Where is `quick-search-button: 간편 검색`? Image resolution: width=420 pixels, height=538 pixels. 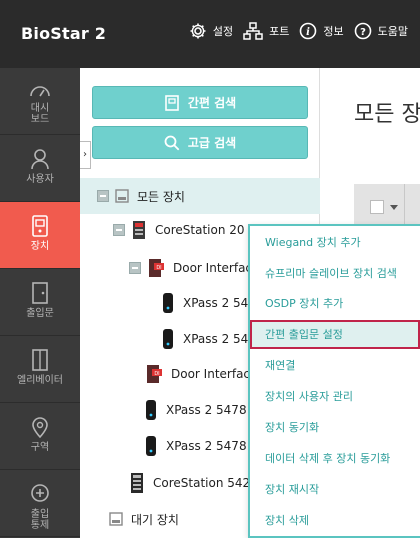 quick-search-button: 간편 검색 is located at coordinates (200, 102).